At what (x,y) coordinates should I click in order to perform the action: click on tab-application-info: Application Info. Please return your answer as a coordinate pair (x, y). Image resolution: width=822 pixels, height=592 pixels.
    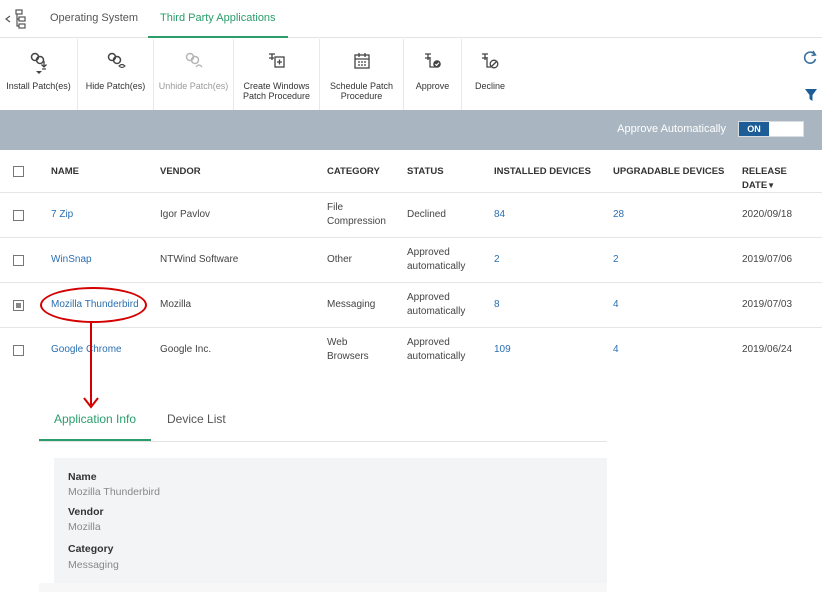
    Looking at the image, I should click on (95, 419).